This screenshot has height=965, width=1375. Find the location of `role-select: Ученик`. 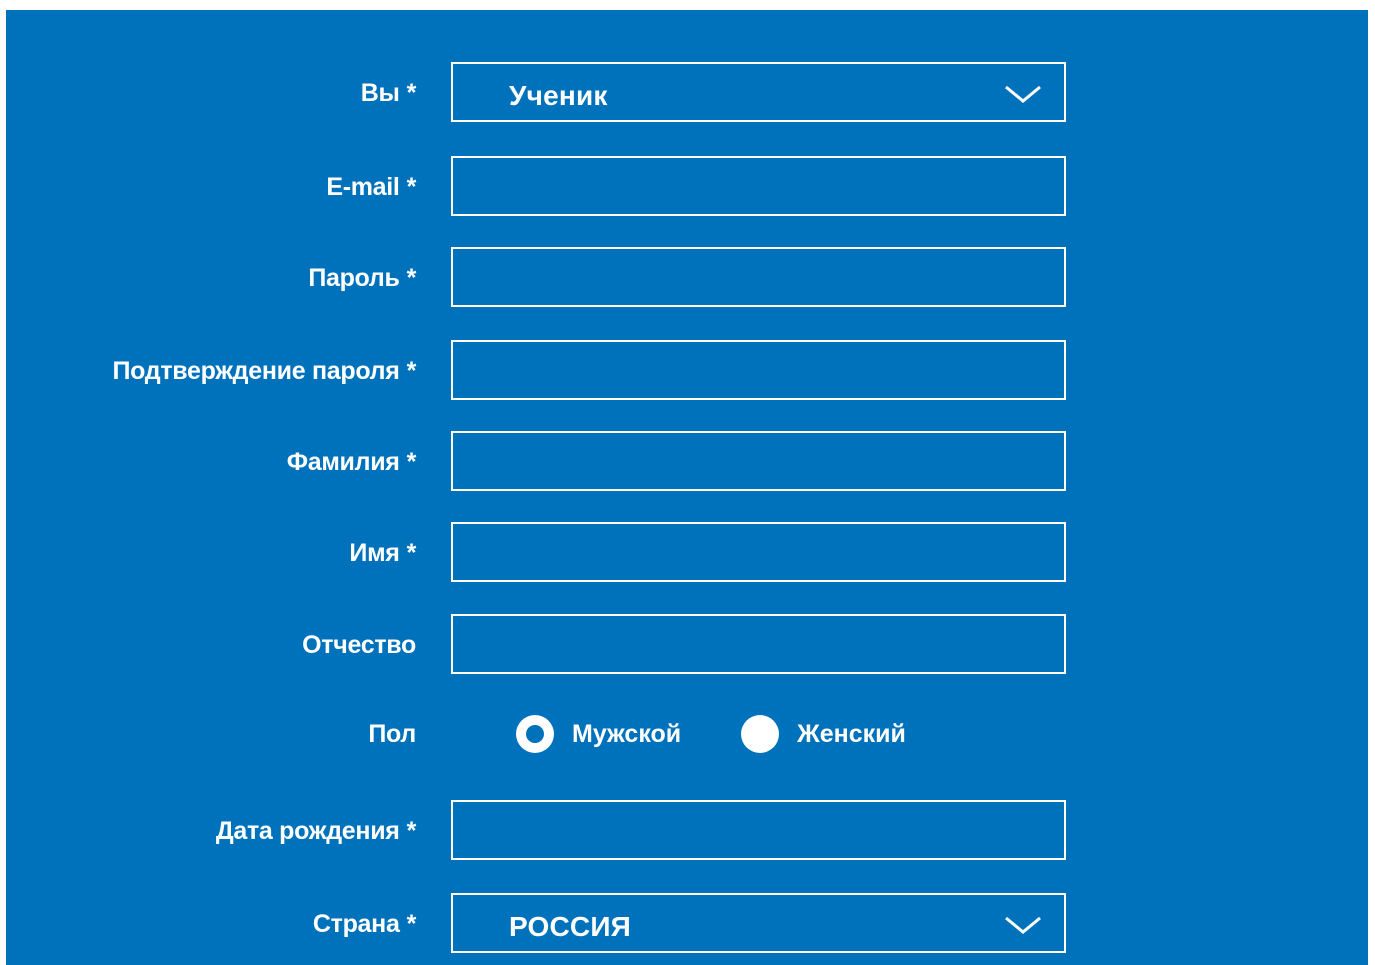

role-select: Ученик is located at coordinates (758, 92).